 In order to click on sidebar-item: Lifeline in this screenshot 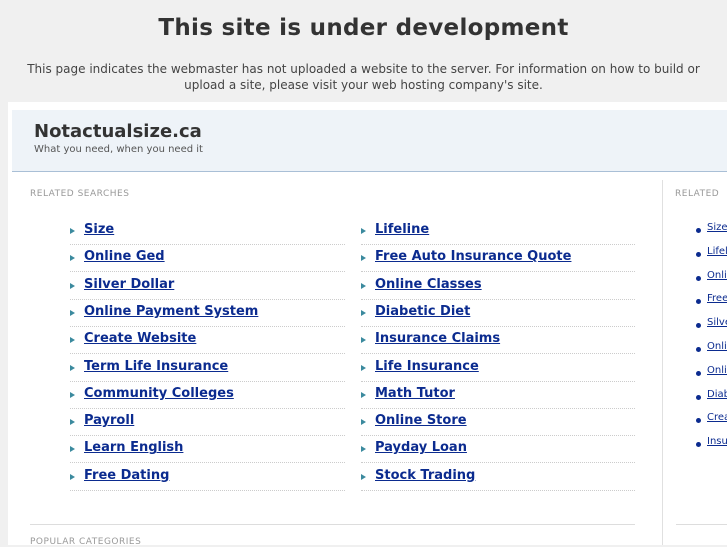, I will do `click(711, 256)`.